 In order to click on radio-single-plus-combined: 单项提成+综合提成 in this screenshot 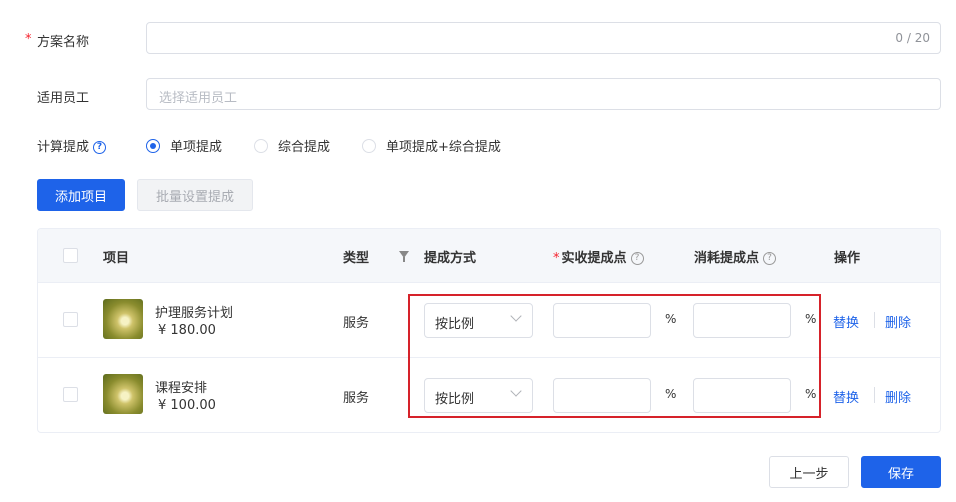, I will do `click(431, 145)`.